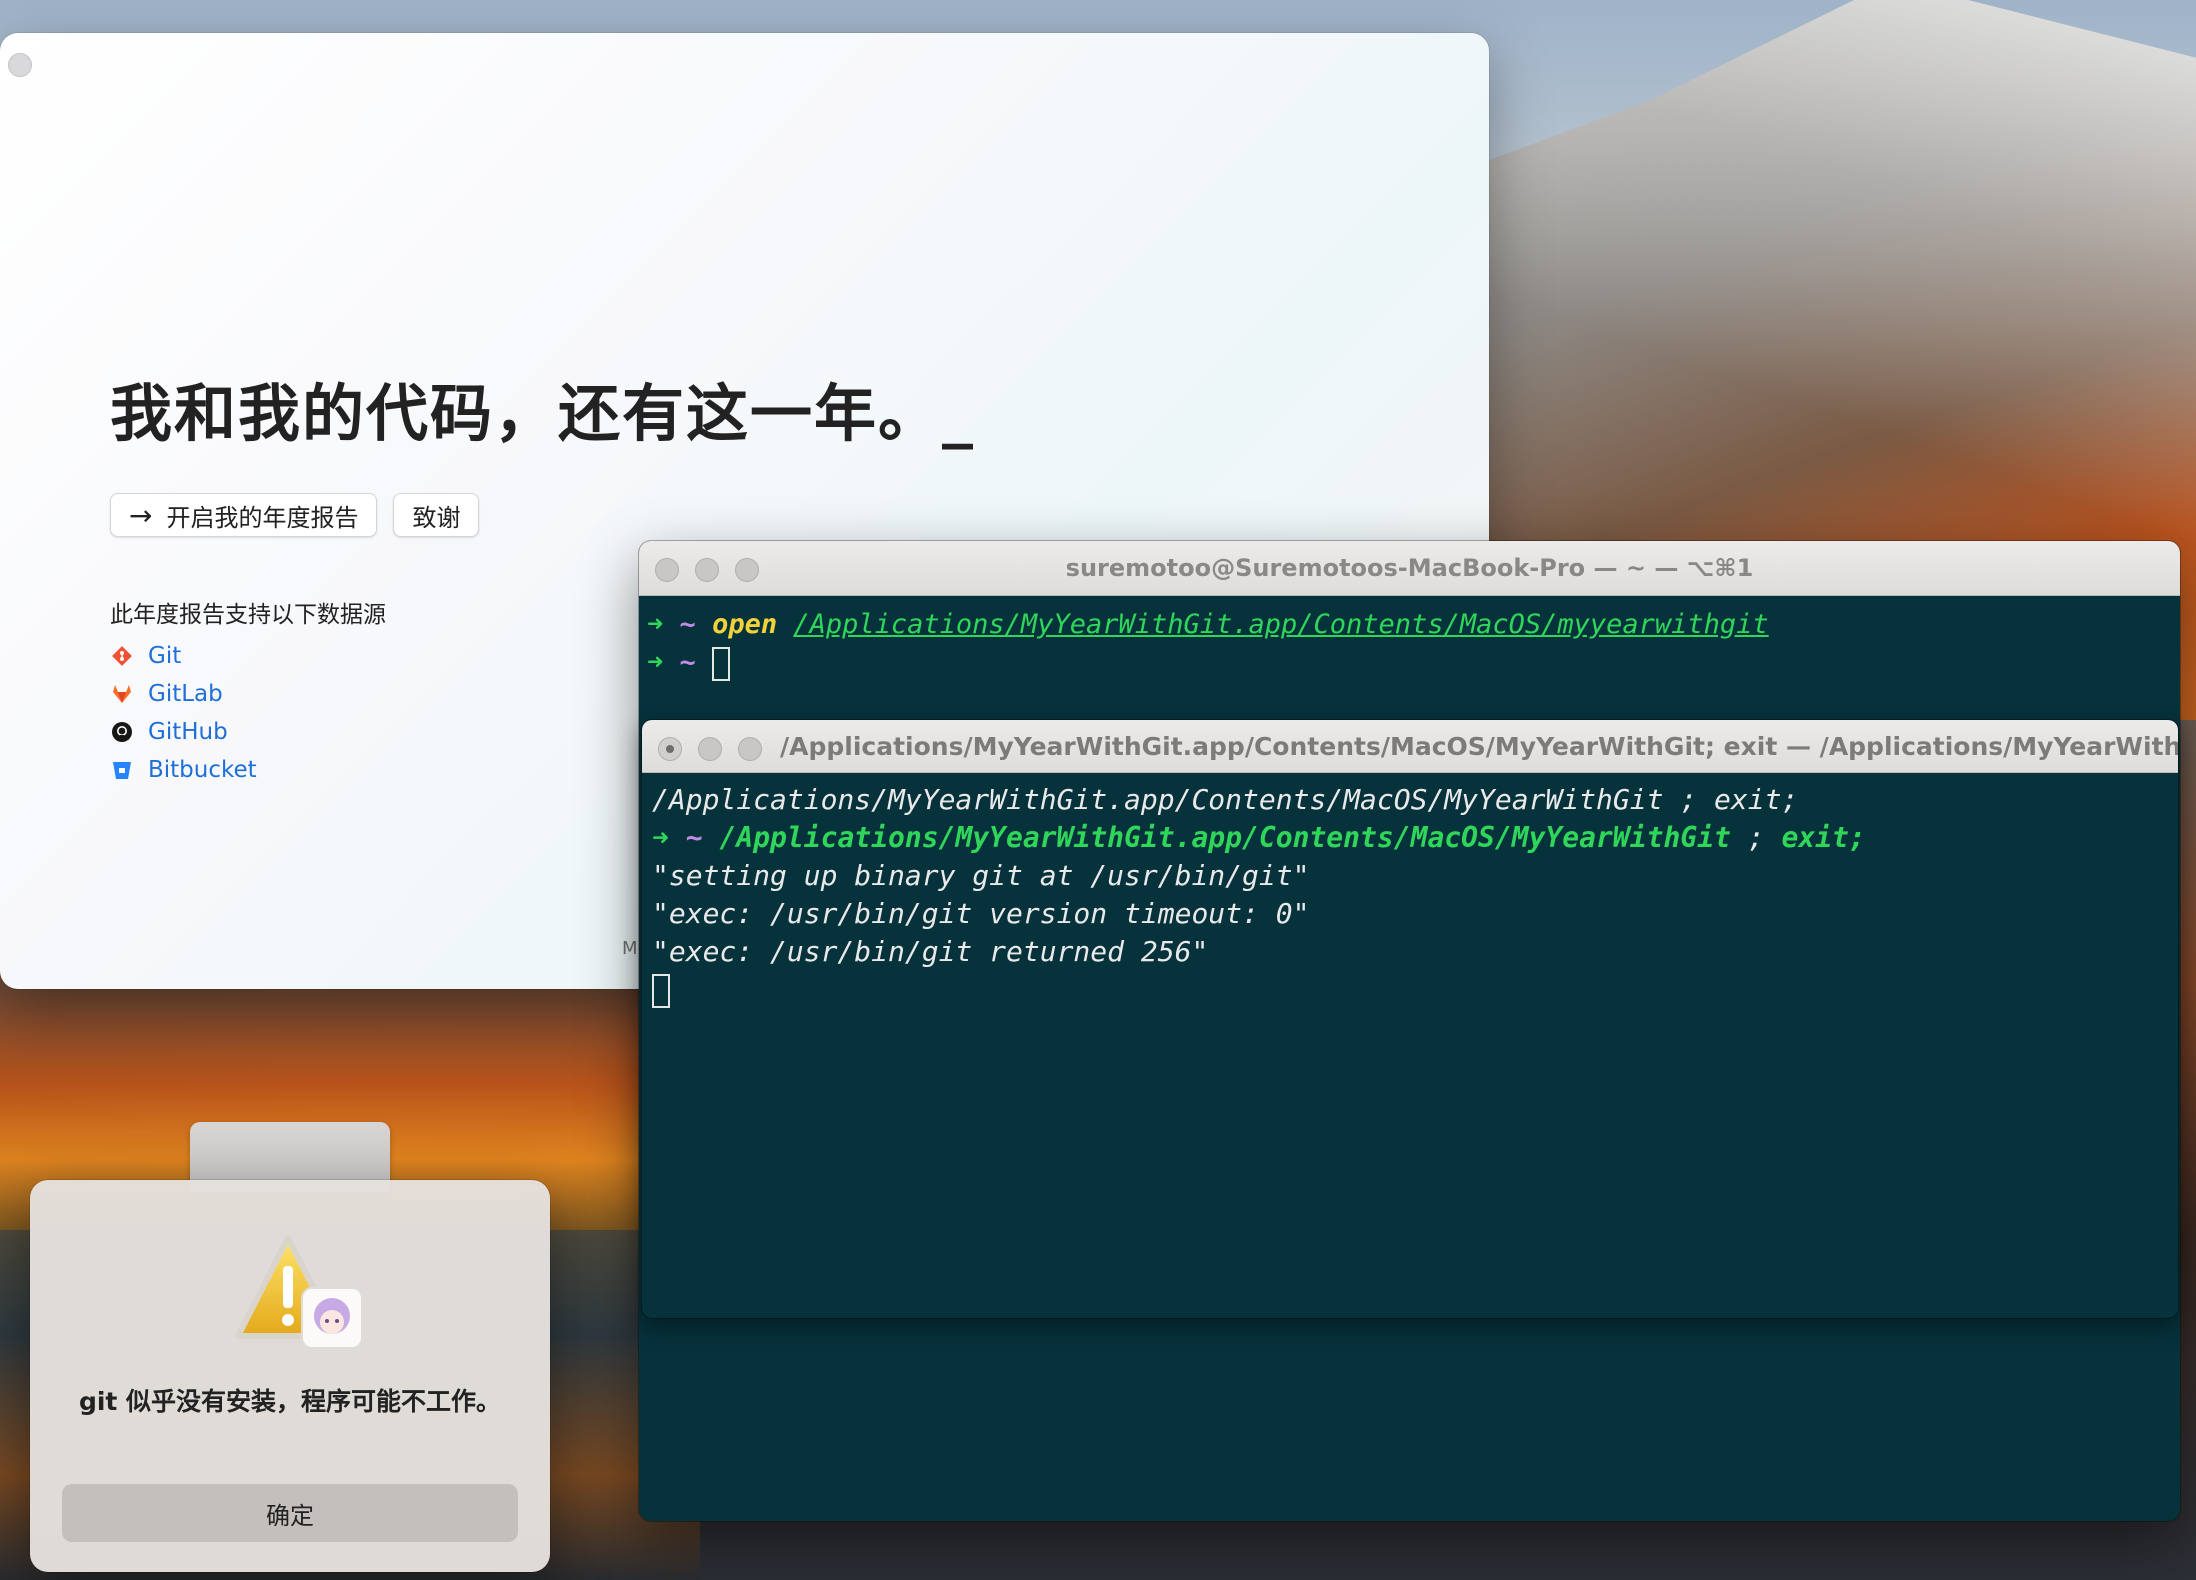 The height and width of the screenshot is (1580, 2196). Describe the element at coordinates (981, 875) in the screenshot. I see `terminal-line: "setting up binary git at /usr/bin/git"` at that location.